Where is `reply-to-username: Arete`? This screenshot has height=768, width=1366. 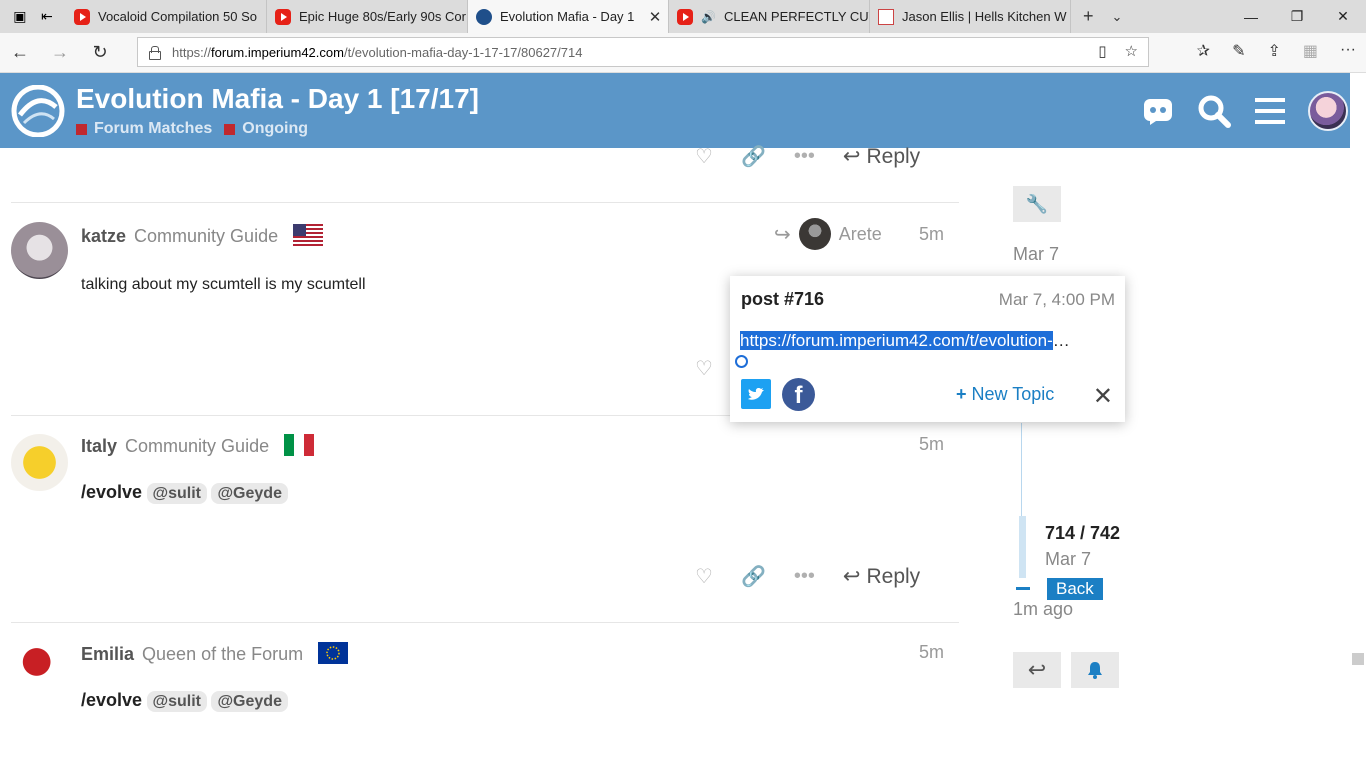 reply-to-username: Arete is located at coordinates (860, 233).